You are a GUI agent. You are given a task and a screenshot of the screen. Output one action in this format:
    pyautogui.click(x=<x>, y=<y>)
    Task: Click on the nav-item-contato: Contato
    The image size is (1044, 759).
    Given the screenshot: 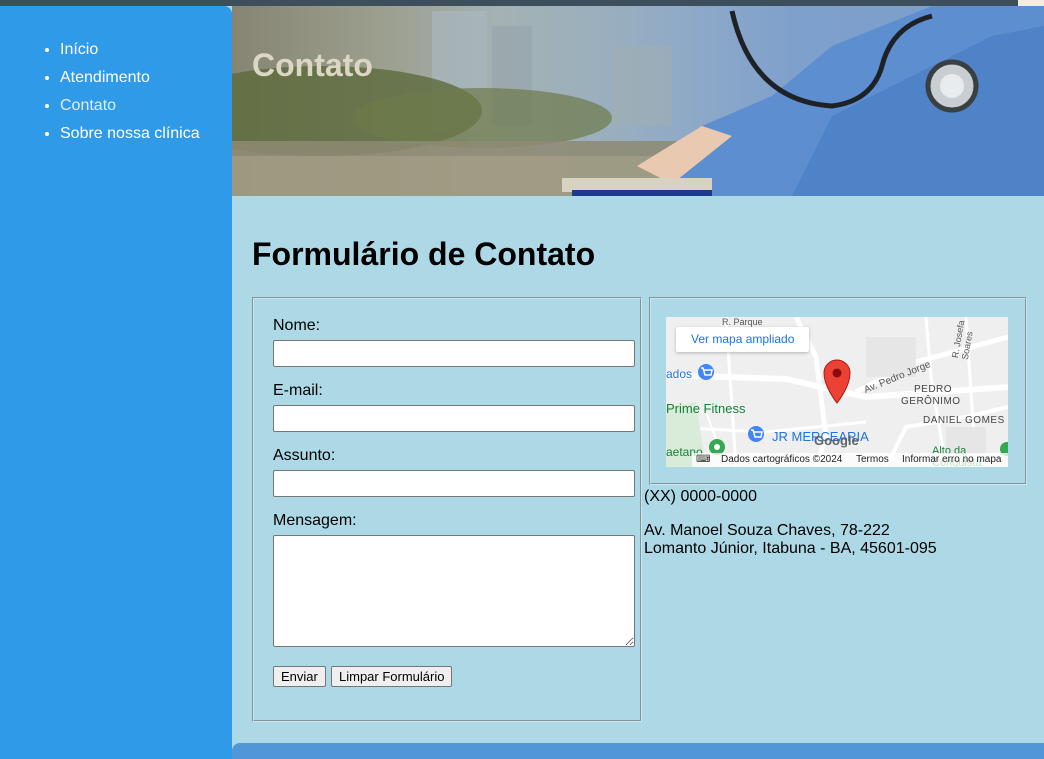 What is the action you would take?
    pyautogui.click(x=146, y=106)
    